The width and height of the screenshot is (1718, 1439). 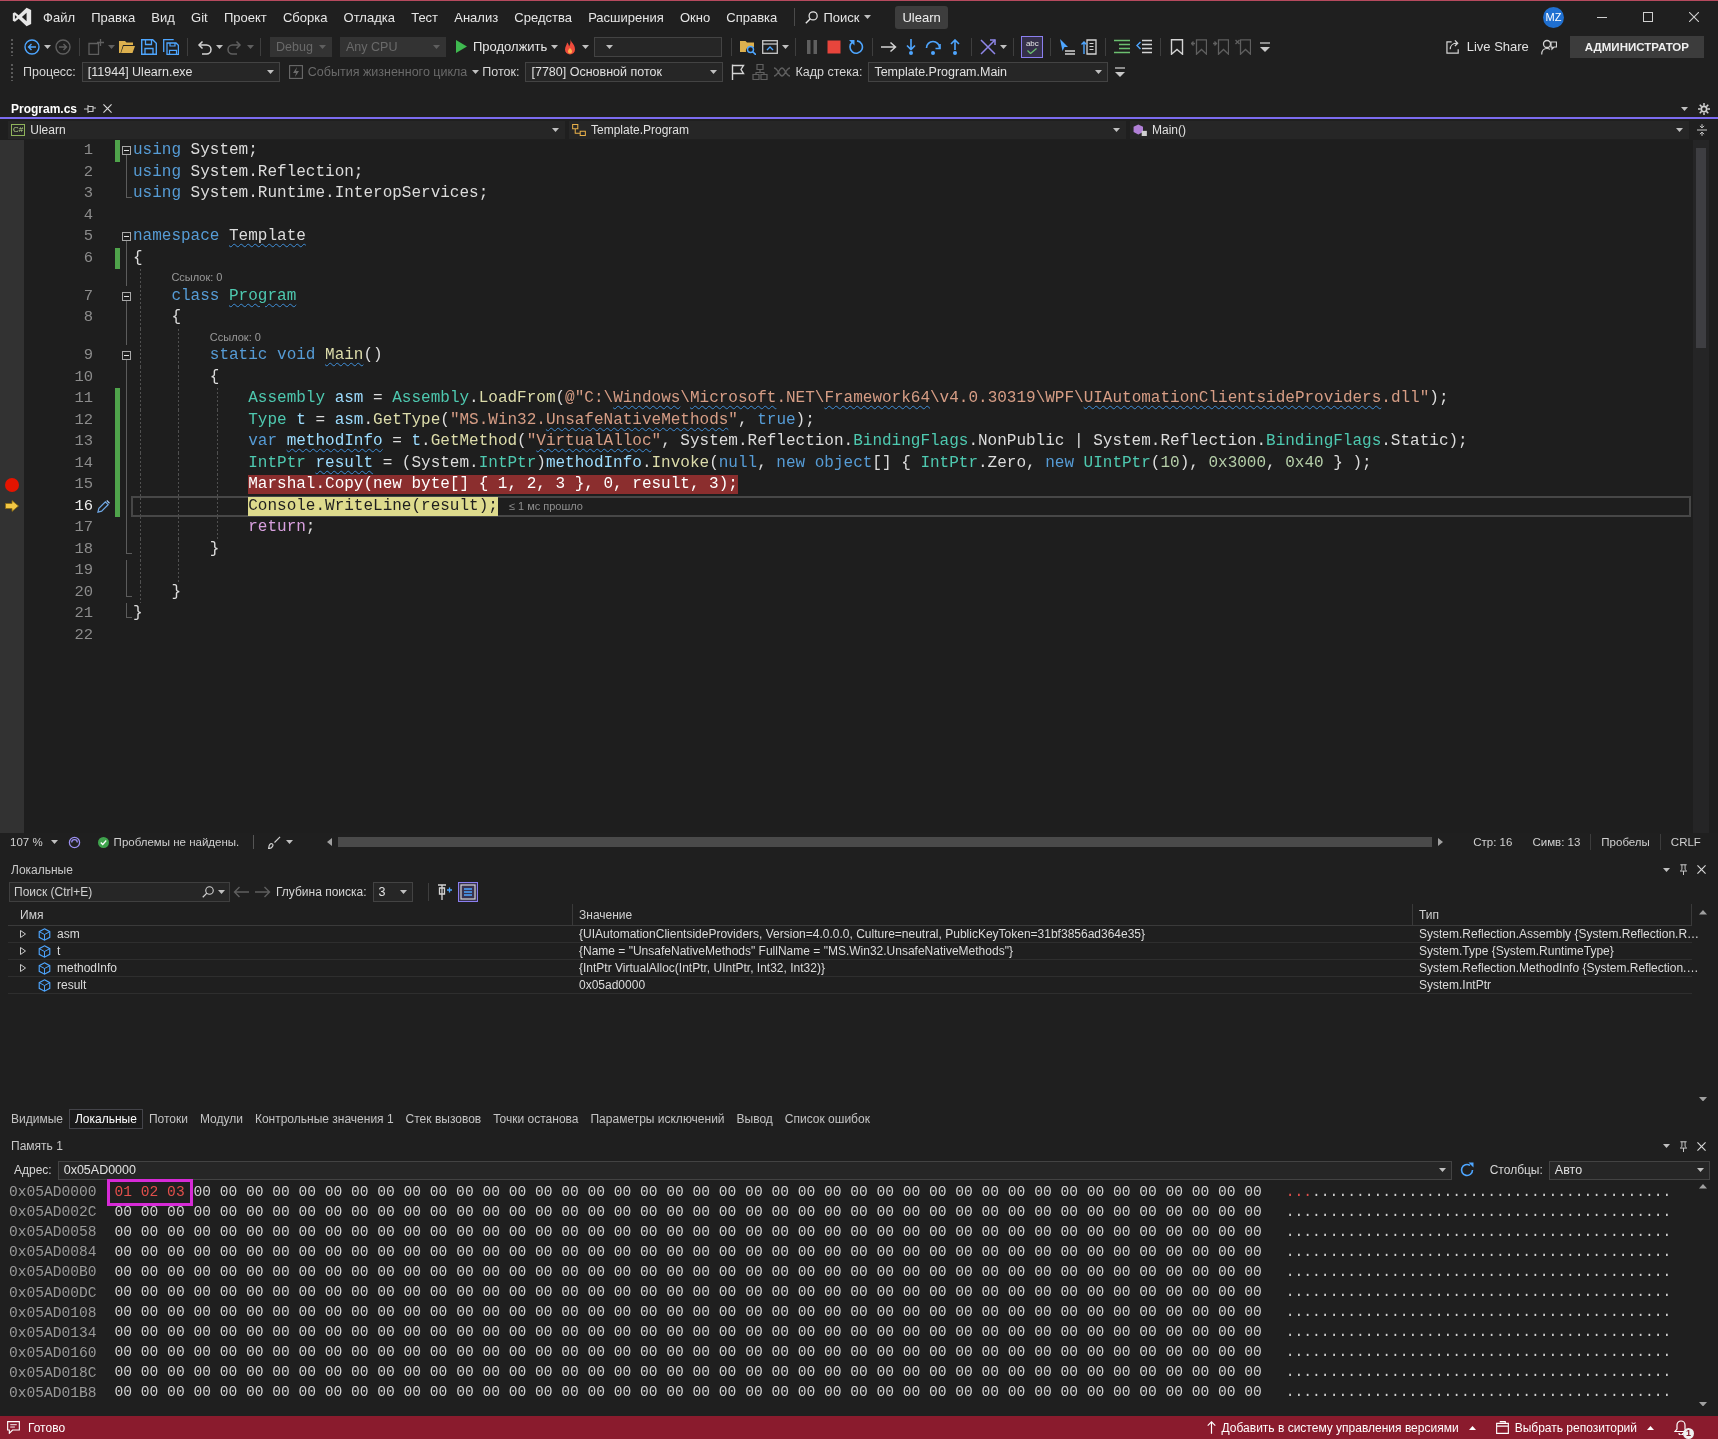 I want to click on menu-item: Файл, so click(x=59, y=17).